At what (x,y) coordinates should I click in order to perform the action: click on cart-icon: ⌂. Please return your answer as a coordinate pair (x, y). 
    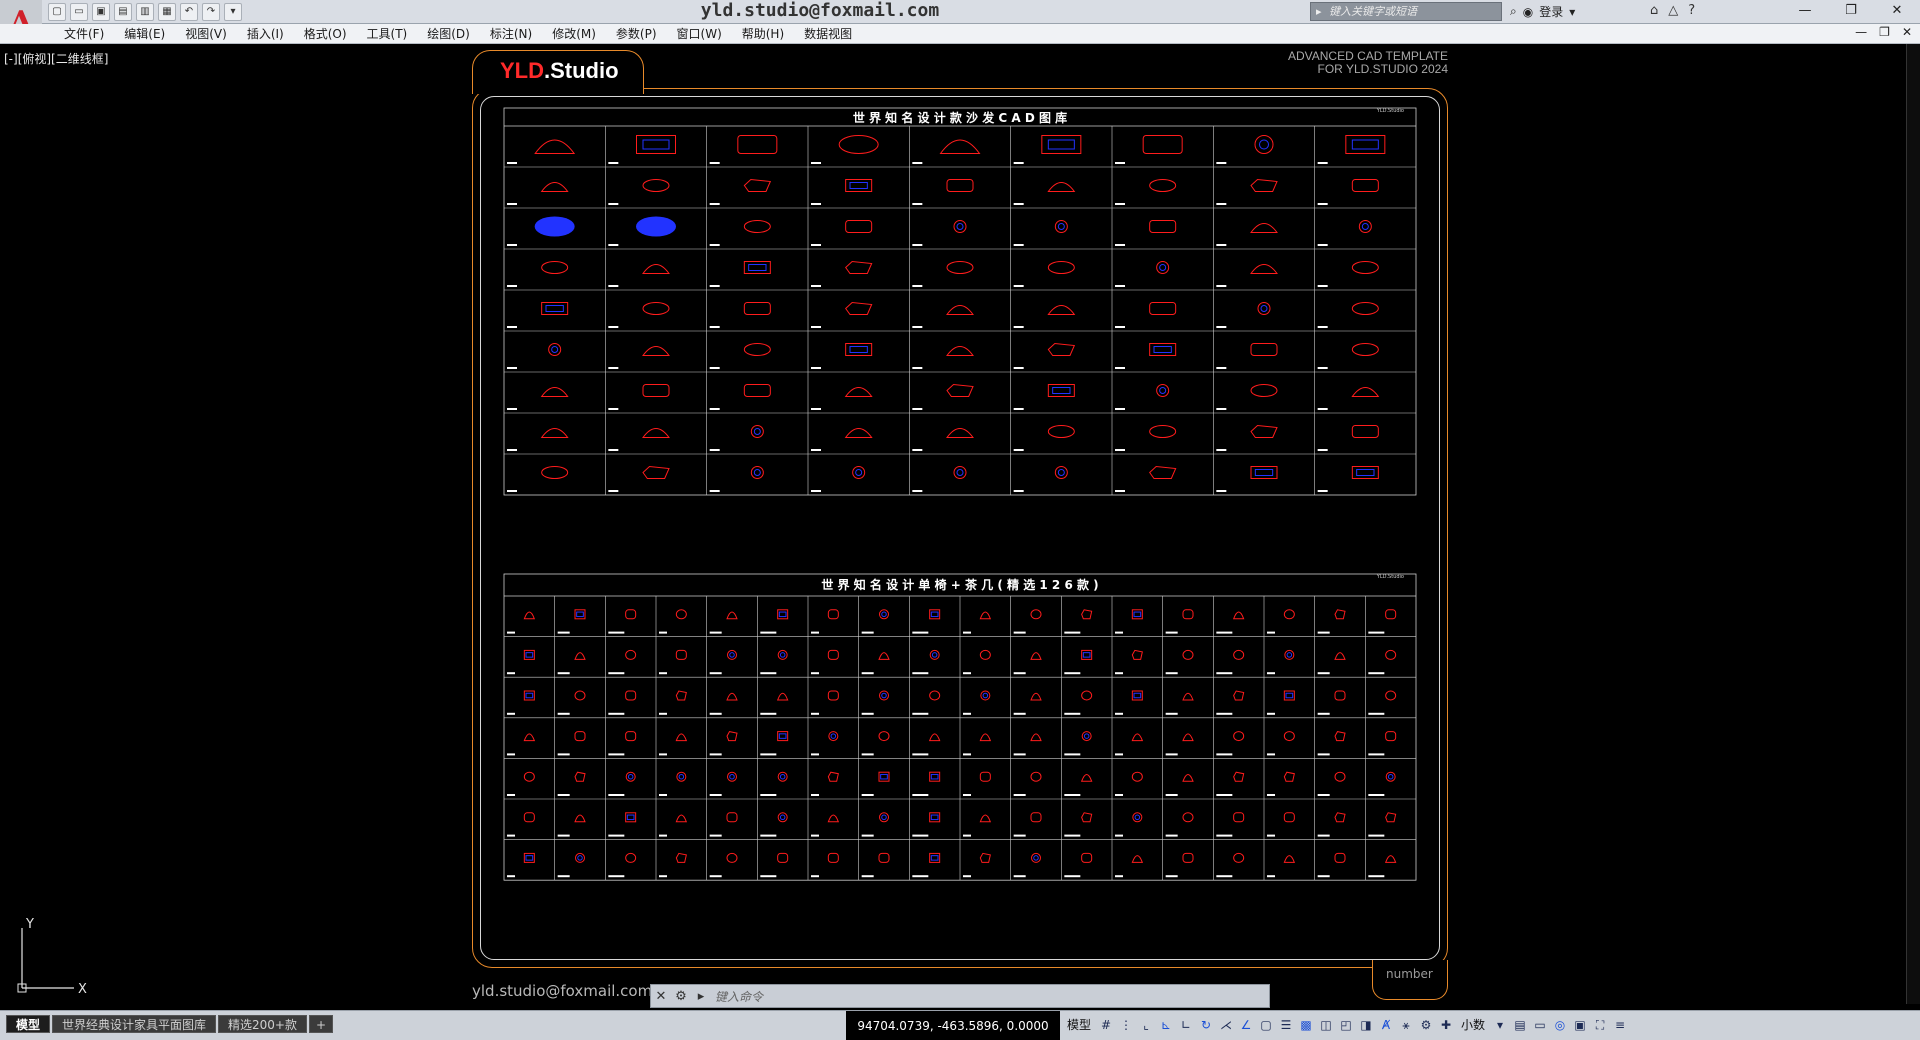
    Looking at the image, I should click on (1654, 10).